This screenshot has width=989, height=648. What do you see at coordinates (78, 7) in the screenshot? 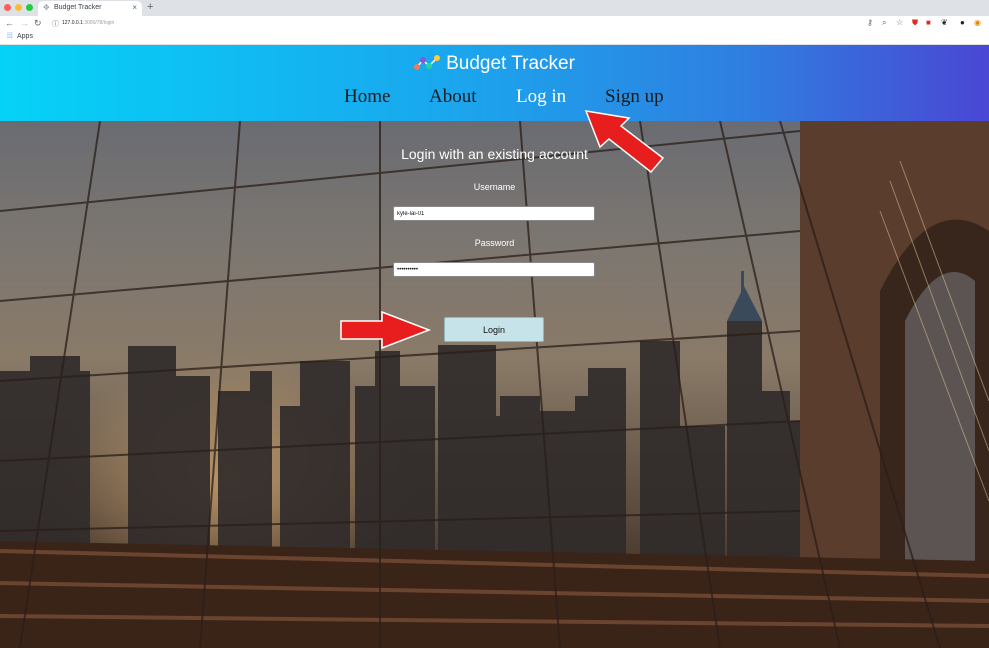
I see `tab-title: Budget Tracker` at bounding box center [78, 7].